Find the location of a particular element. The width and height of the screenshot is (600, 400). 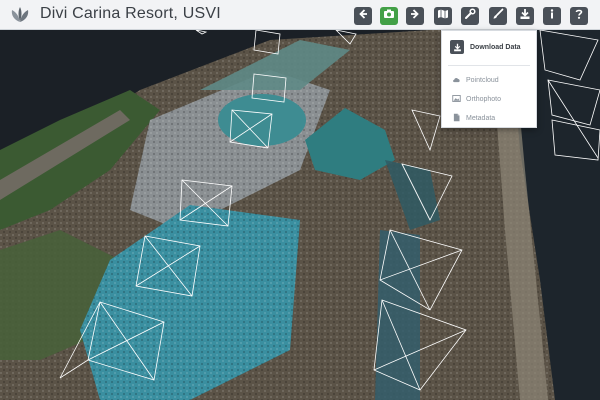

help-button is located at coordinates (579, 16).